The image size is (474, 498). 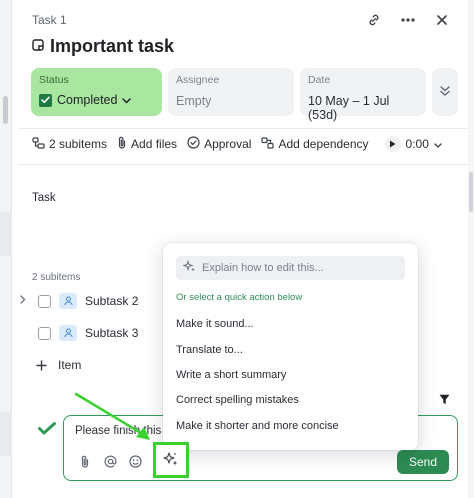 What do you see at coordinates (112, 46) in the screenshot?
I see `page-title: Important task` at bounding box center [112, 46].